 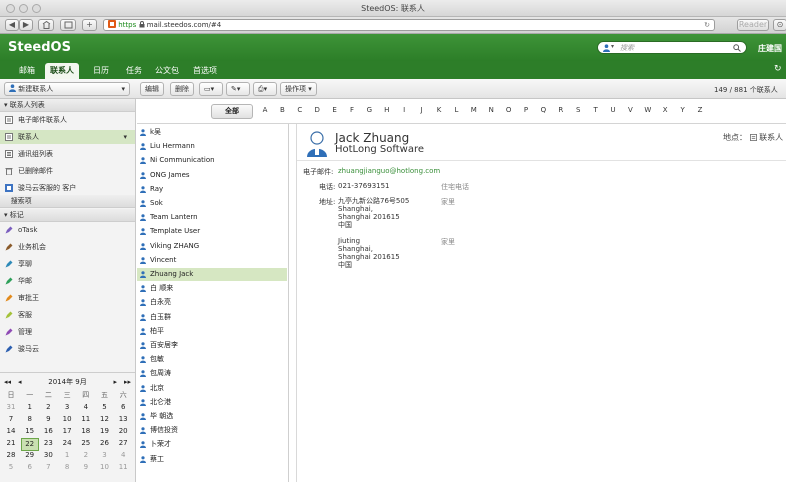 I want to click on filter-letter-n: N, so click(x=491, y=110).